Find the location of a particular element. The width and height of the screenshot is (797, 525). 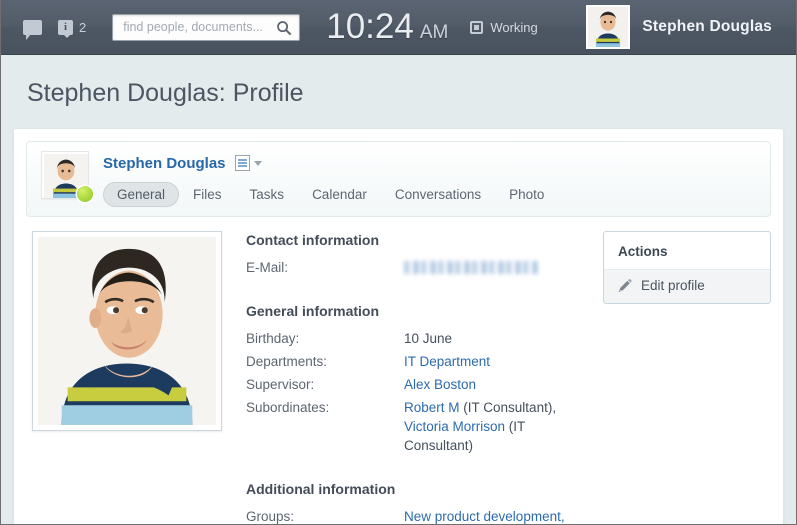

search-box is located at coordinates (206, 27).